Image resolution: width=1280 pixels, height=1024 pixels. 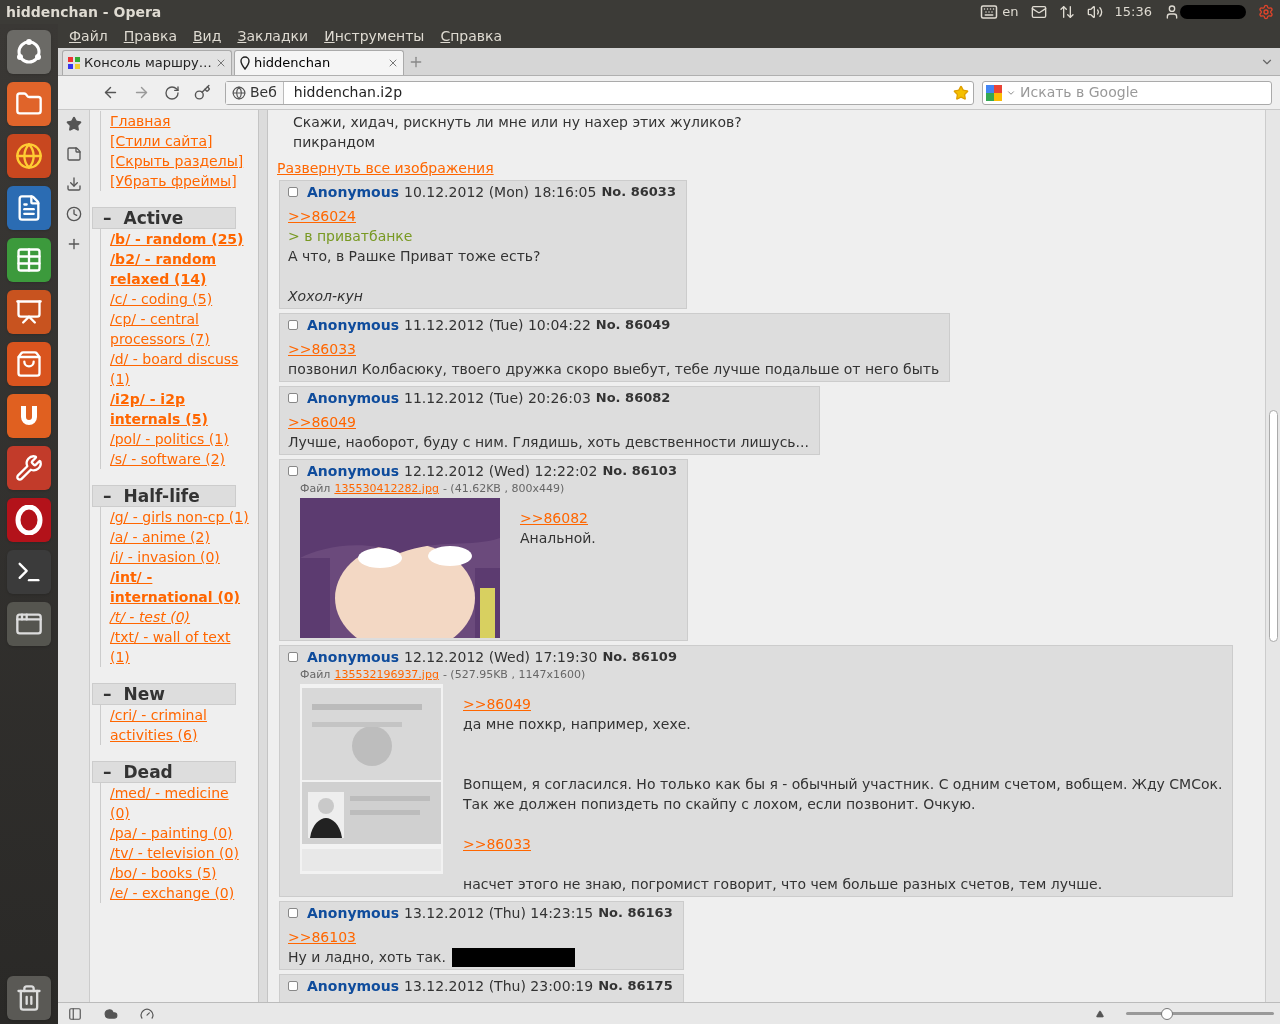 I want to click on menu-item: Справка, so click(x=471, y=36).